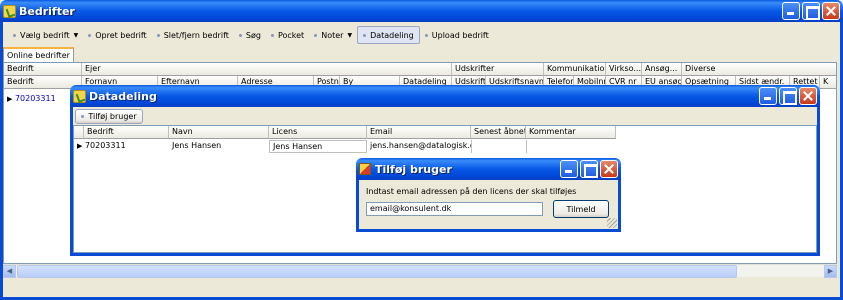 The height and width of the screenshot is (300, 843). Describe the element at coordinates (109, 116) in the screenshot. I see `add-user-button: Tilføj bruger` at that location.